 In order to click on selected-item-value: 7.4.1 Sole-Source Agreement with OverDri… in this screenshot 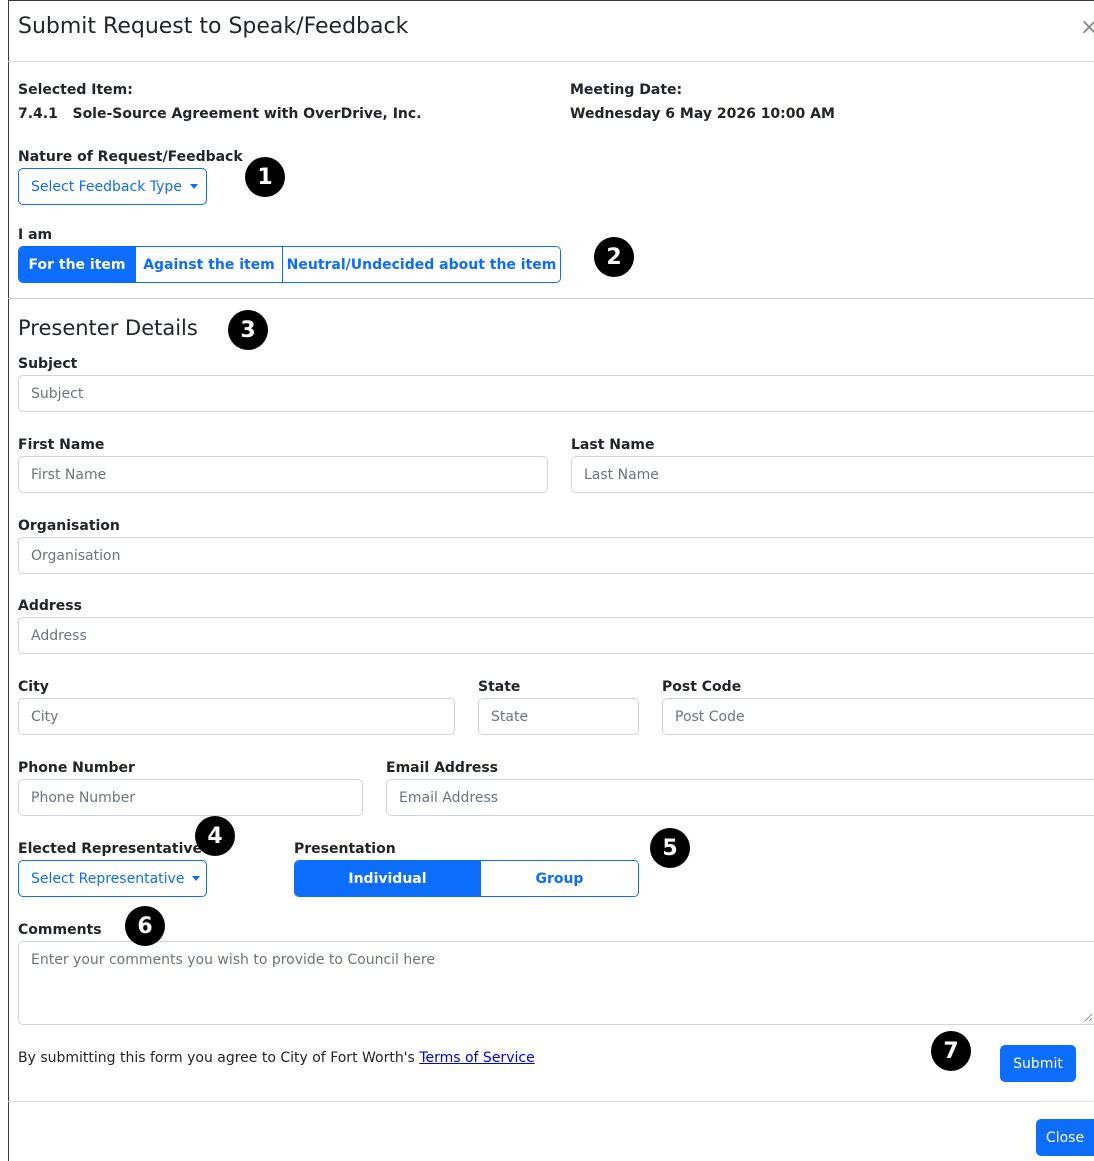, I will do `click(220, 114)`.